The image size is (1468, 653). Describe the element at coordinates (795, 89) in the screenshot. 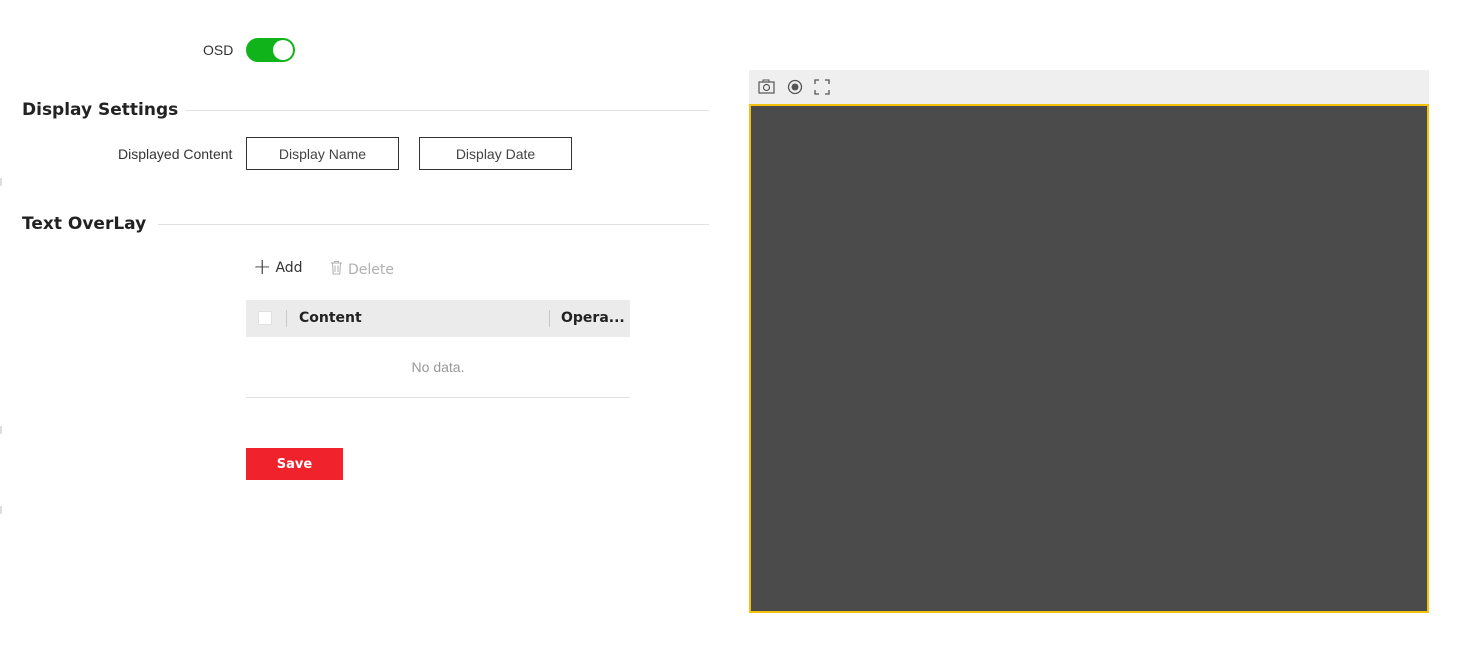

I see `record-icon` at that location.